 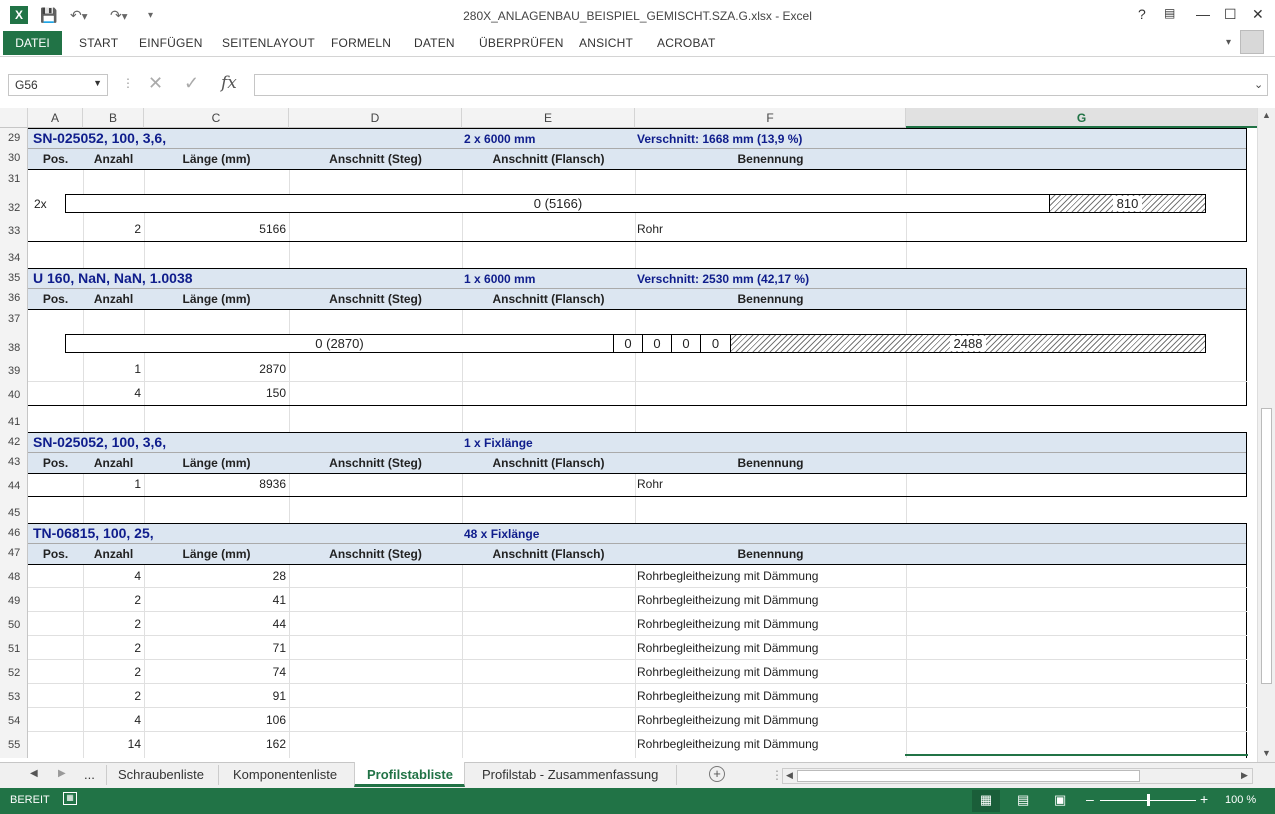 What do you see at coordinates (55, 118) in the screenshot?
I see `column-header-a: A` at bounding box center [55, 118].